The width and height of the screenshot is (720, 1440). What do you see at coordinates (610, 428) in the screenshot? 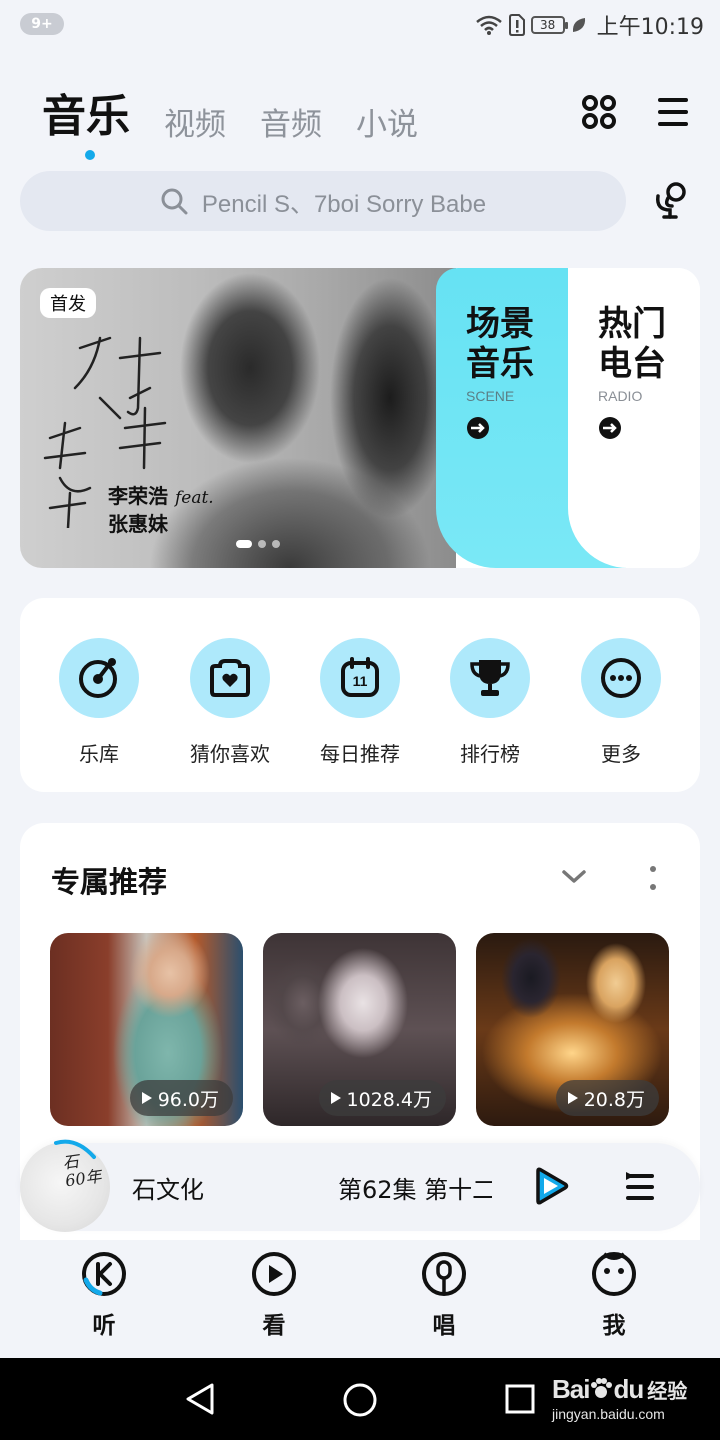
I see `radio-arrow-icon` at bounding box center [610, 428].